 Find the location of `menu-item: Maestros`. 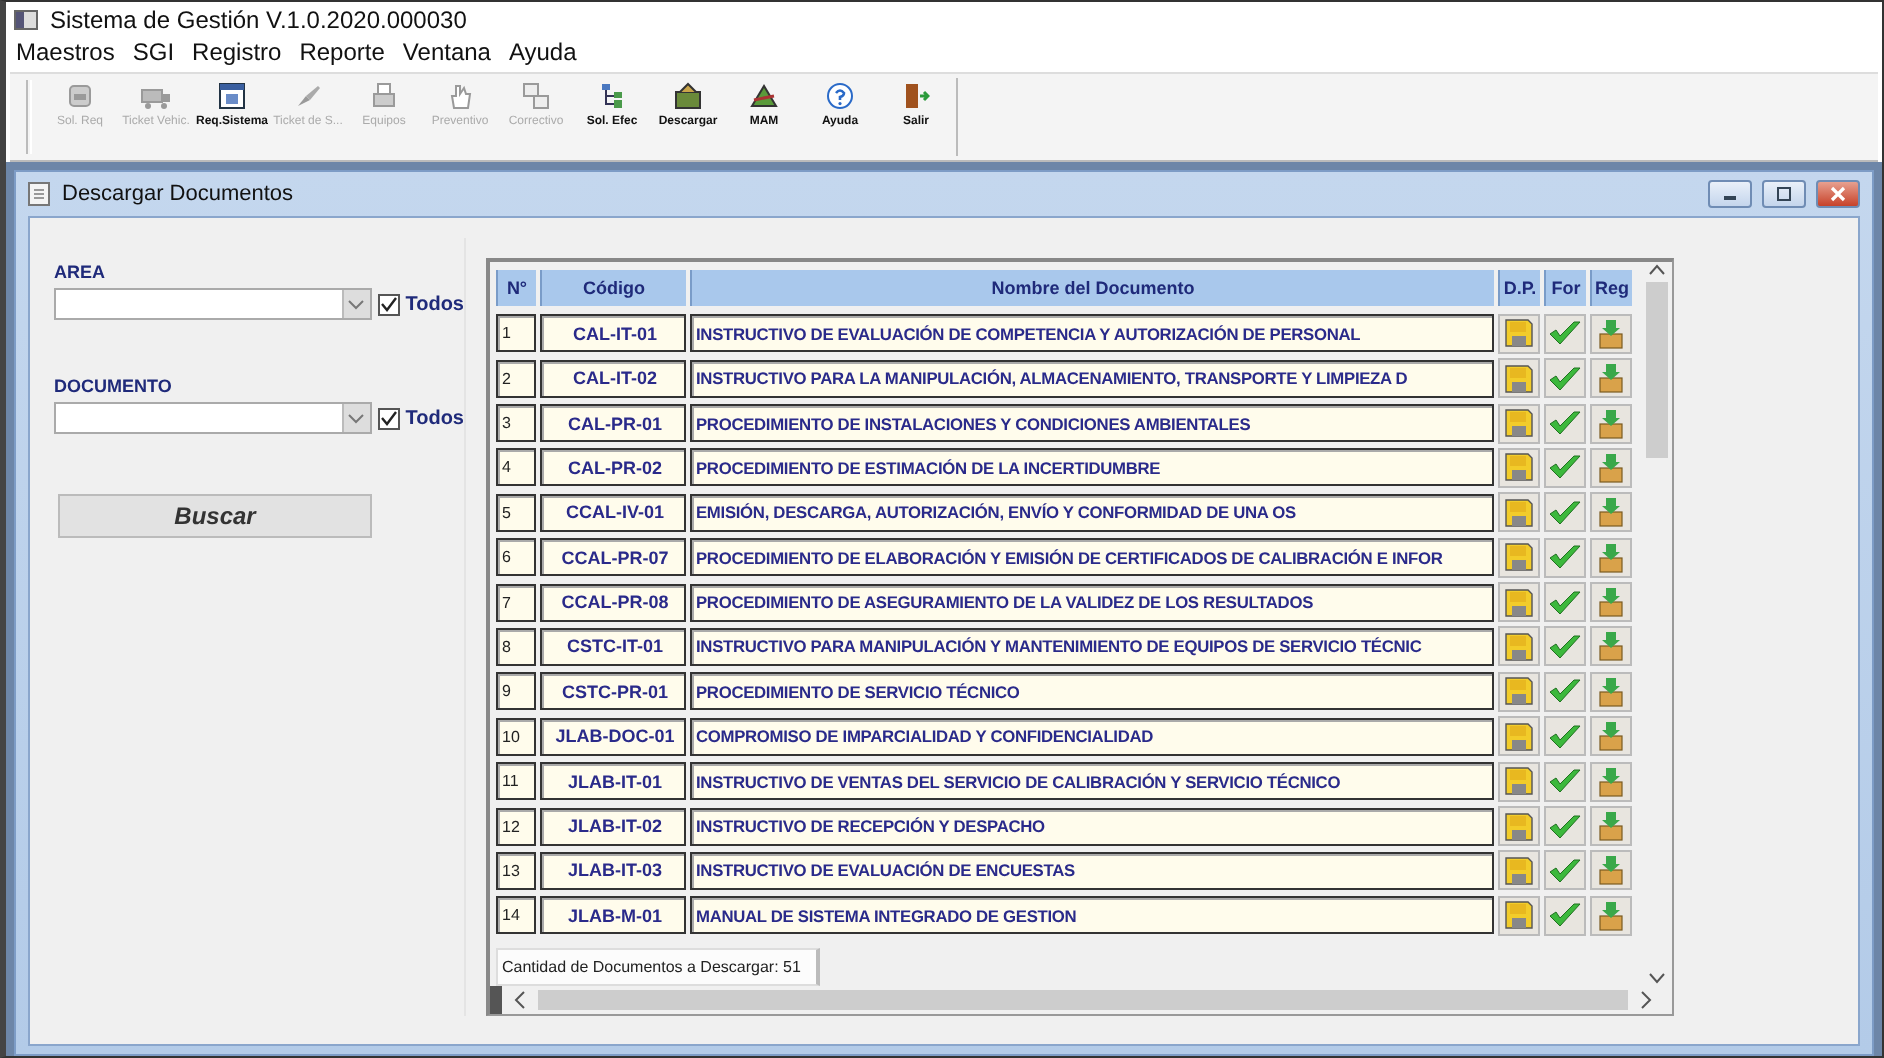

menu-item: Maestros is located at coordinates (65, 52).